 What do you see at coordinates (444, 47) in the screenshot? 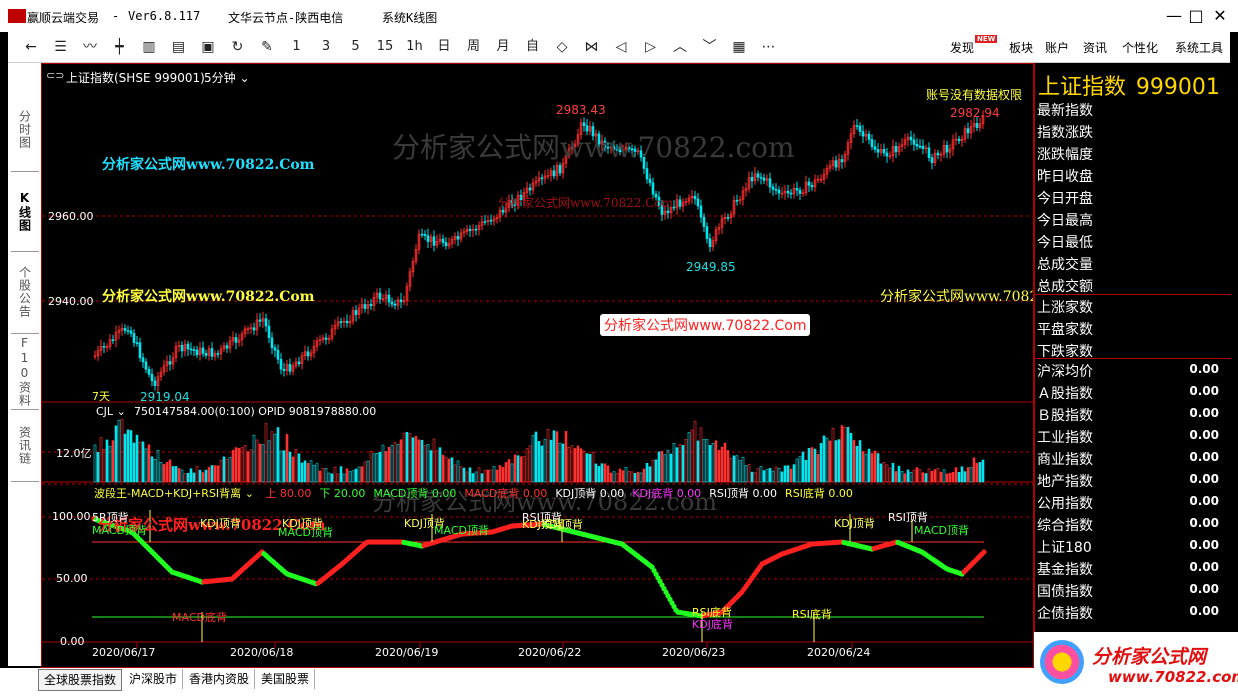
I see `period-button: 日` at bounding box center [444, 47].